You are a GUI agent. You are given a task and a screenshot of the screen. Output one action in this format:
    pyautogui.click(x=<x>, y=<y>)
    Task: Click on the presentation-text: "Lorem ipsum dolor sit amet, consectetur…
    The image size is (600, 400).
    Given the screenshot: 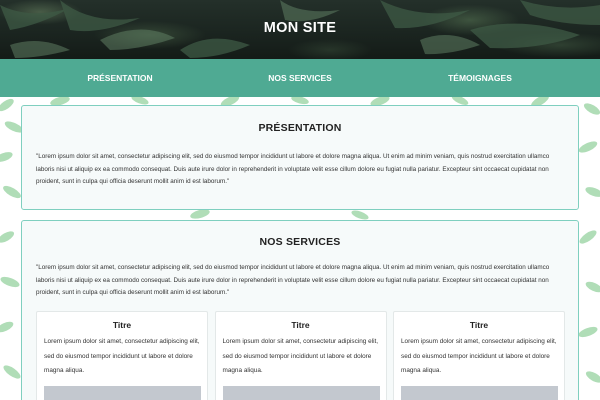 What is the action you would take?
    pyautogui.click(x=293, y=169)
    